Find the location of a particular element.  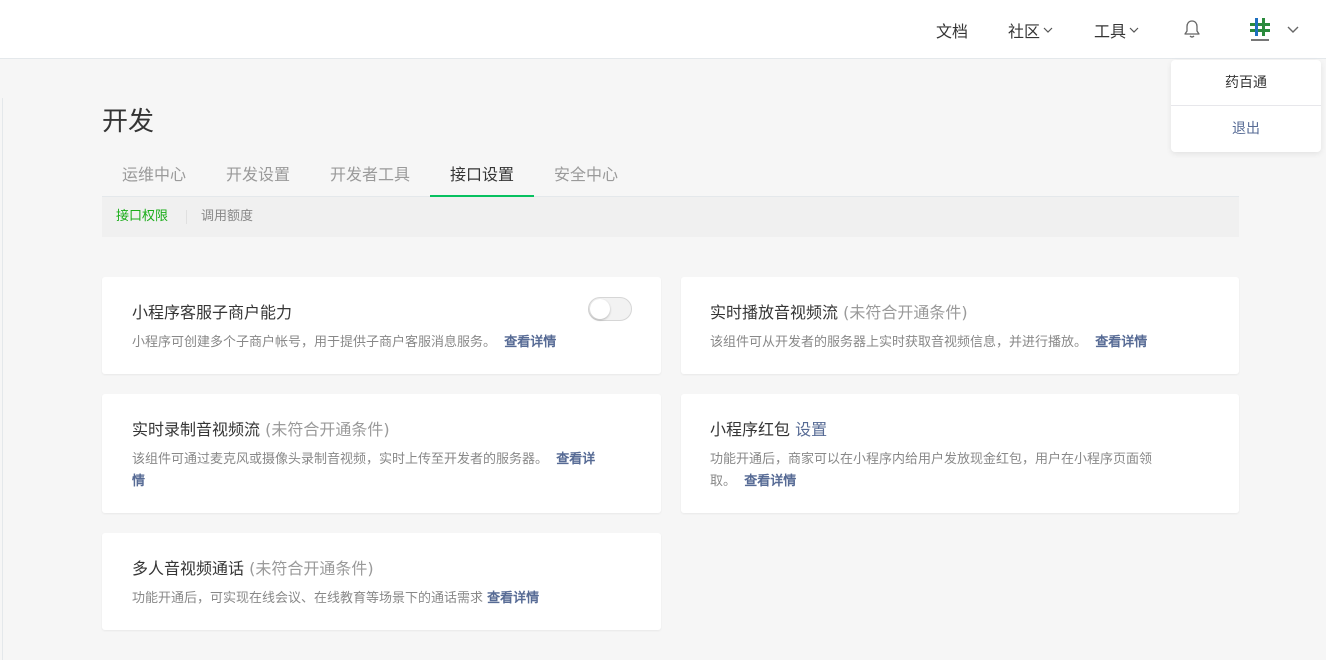

card-title: 小程序红包 设置 is located at coordinates (768, 428).